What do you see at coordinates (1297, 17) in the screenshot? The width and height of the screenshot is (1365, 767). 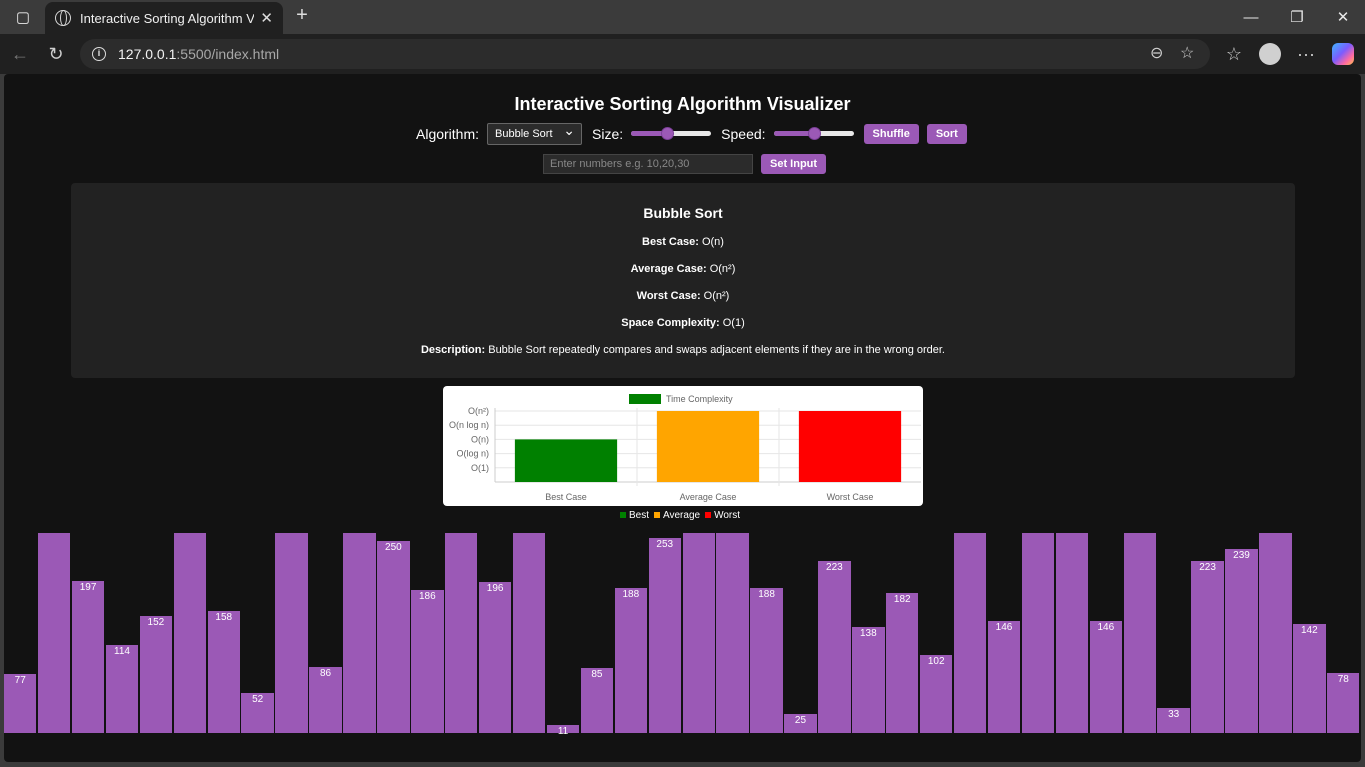 I see `restore-icon: ❐` at bounding box center [1297, 17].